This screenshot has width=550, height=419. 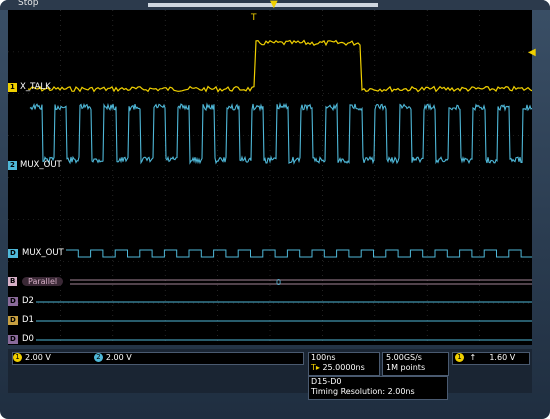 I want to click on ch2-waveform, so click(x=280, y=133).